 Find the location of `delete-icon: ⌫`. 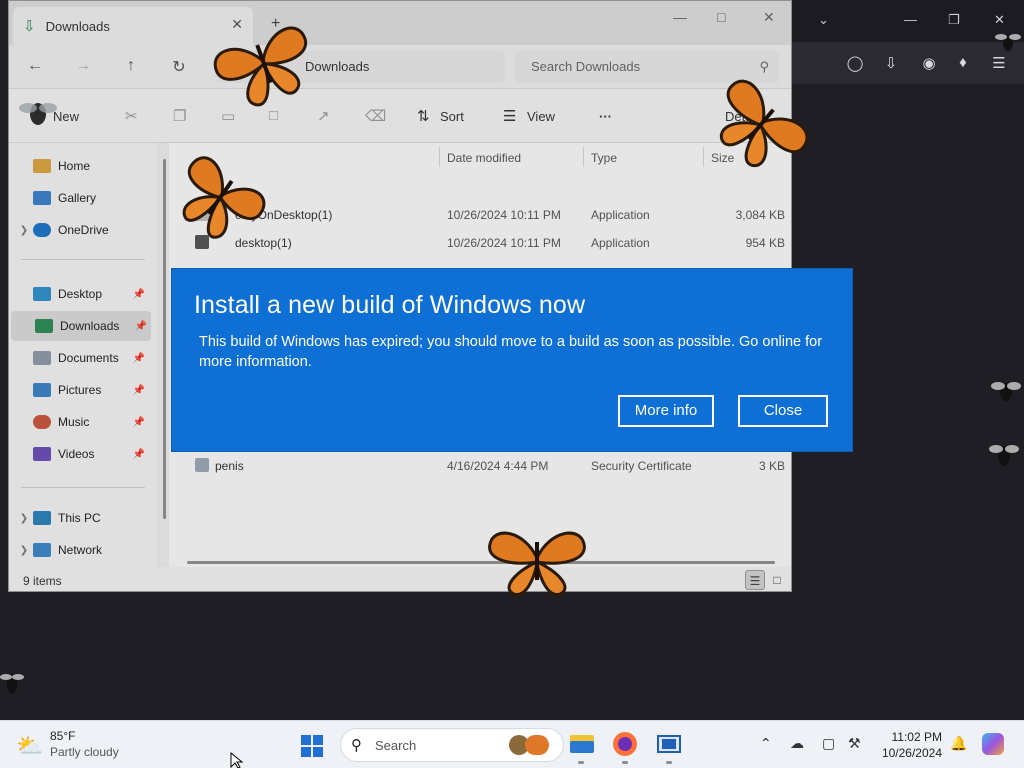

delete-icon: ⌫ is located at coordinates (375, 116).